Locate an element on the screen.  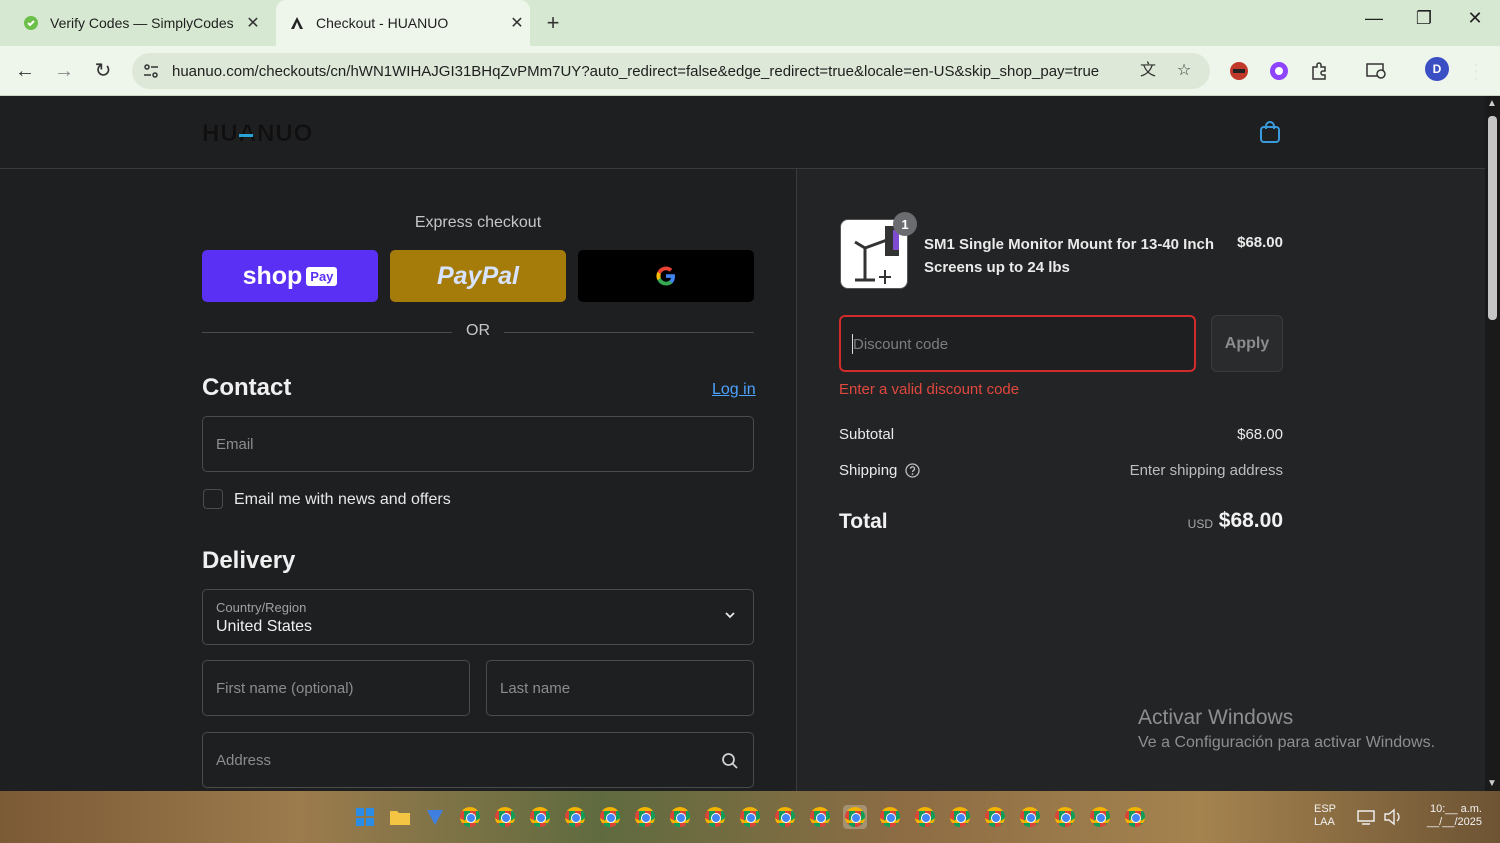
shipping-value: Enter shipping address is located at coordinates (1206, 470).